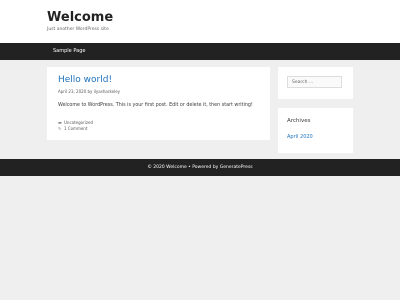 The image size is (400, 300). I want to click on post-category: Uncategorized, so click(78, 122).